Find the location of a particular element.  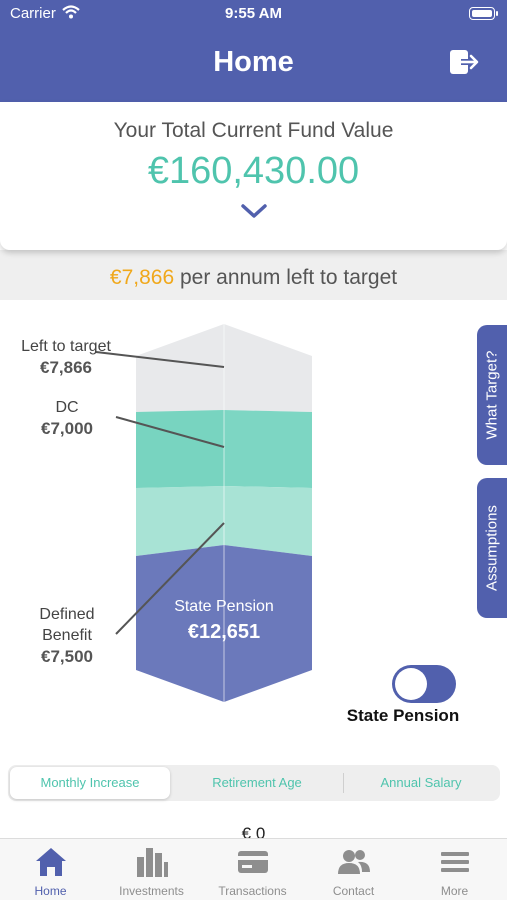

home-icon is located at coordinates (51, 862).